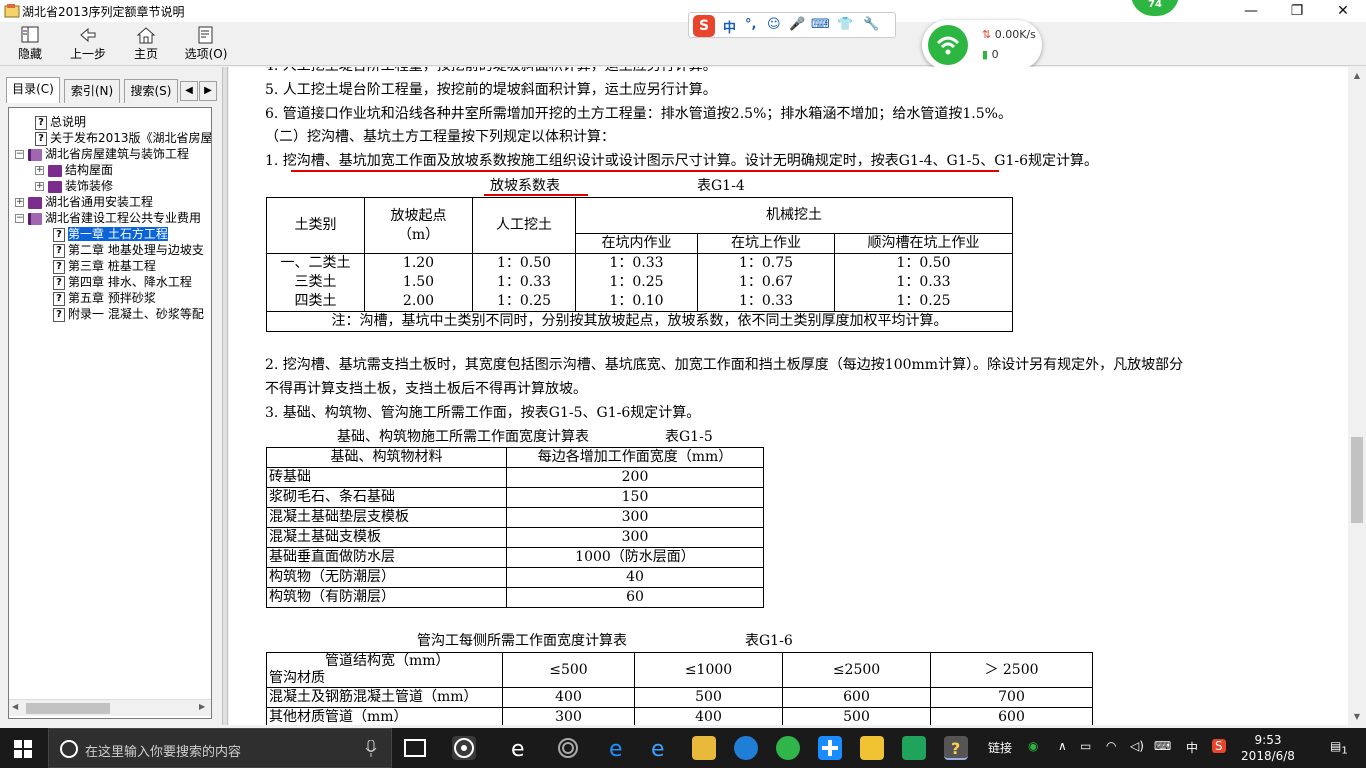  What do you see at coordinates (871, 24) in the screenshot?
I see `ime-tools-icon: 🔧` at bounding box center [871, 24].